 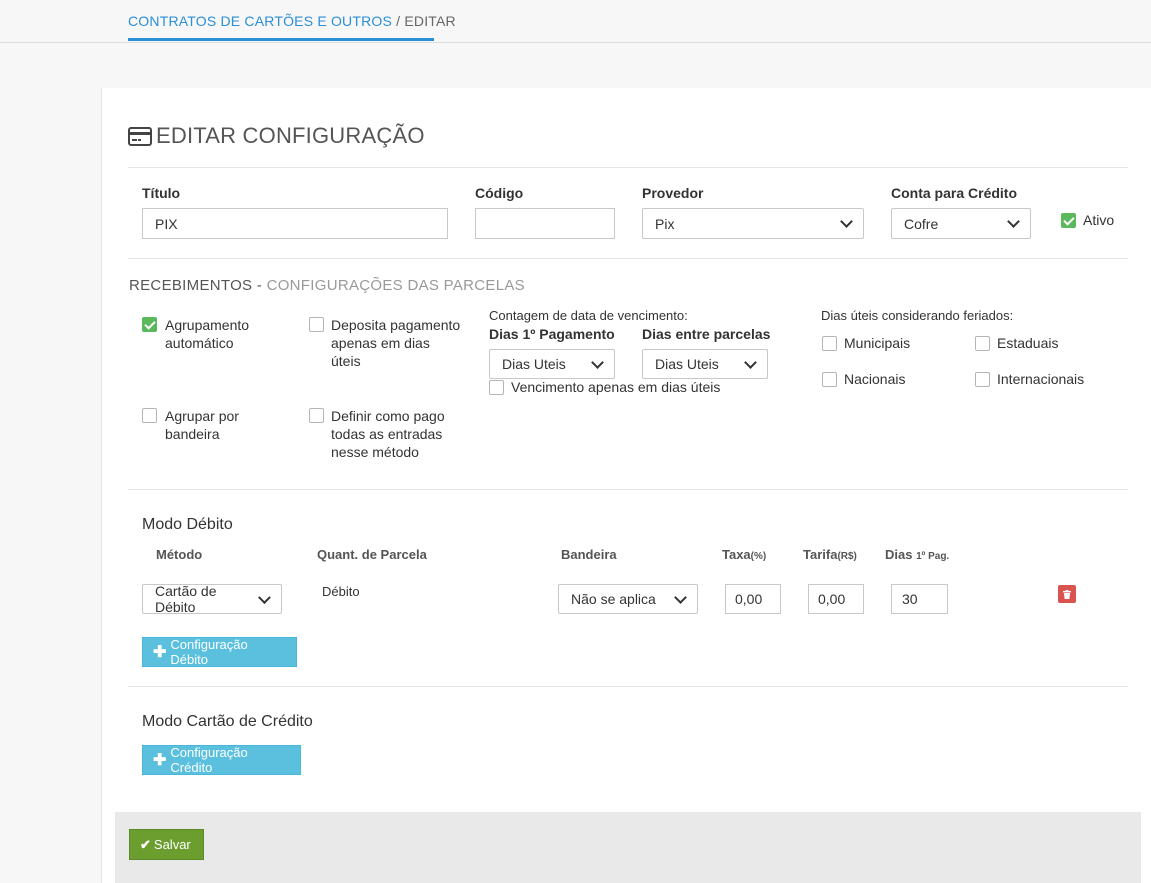 I want to click on vencimento-uteis-checkbox, so click(x=496, y=387).